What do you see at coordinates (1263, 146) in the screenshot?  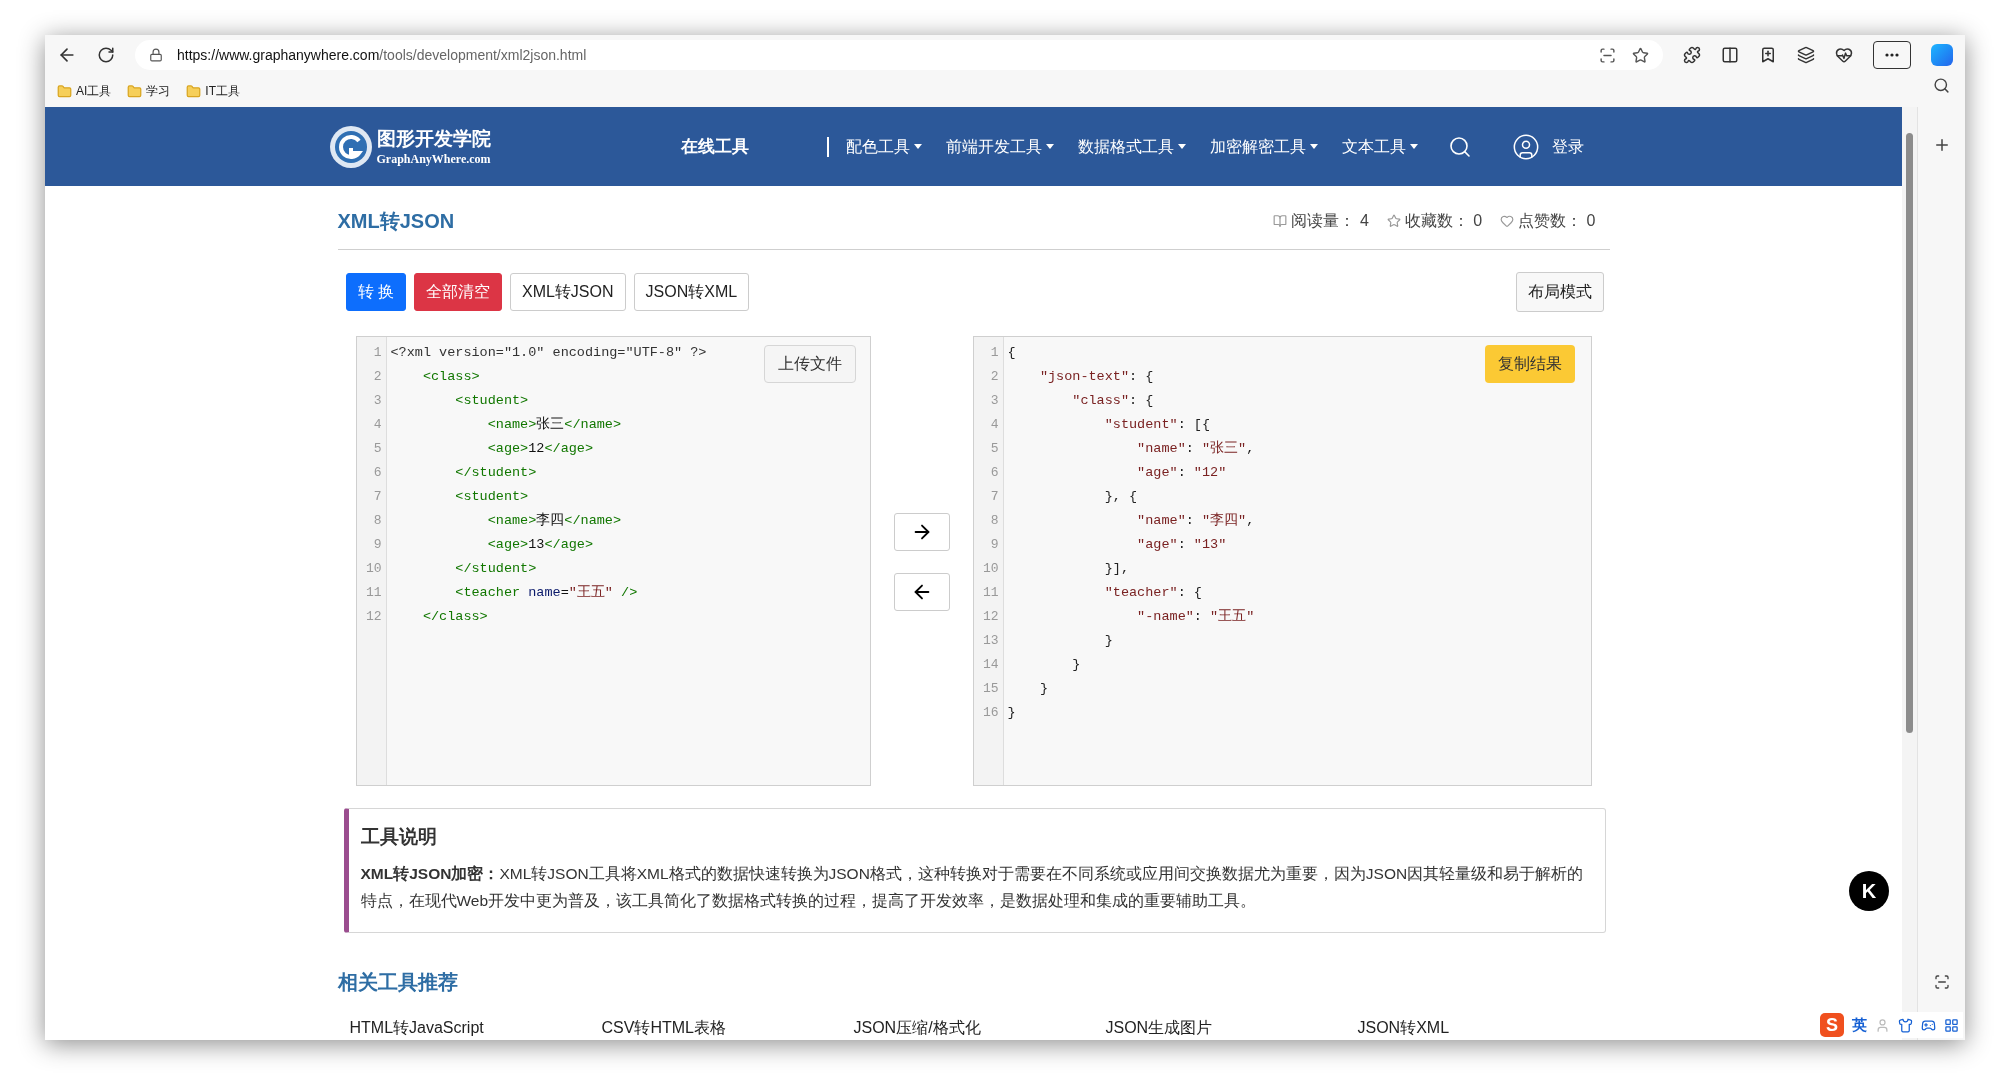 I see `nav-dropdown: 加密解密工具` at bounding box center [1263, 146].